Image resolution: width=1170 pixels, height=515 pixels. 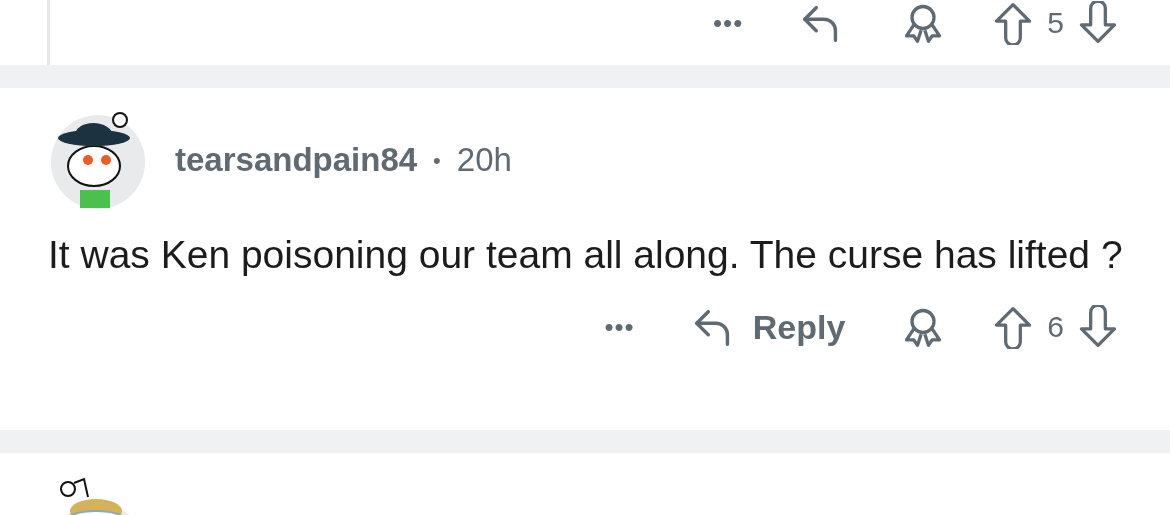 I want to click on comment-text: It was Ken poisoning our team all along. The curse has lifted ?, so click(x=585, y=255).